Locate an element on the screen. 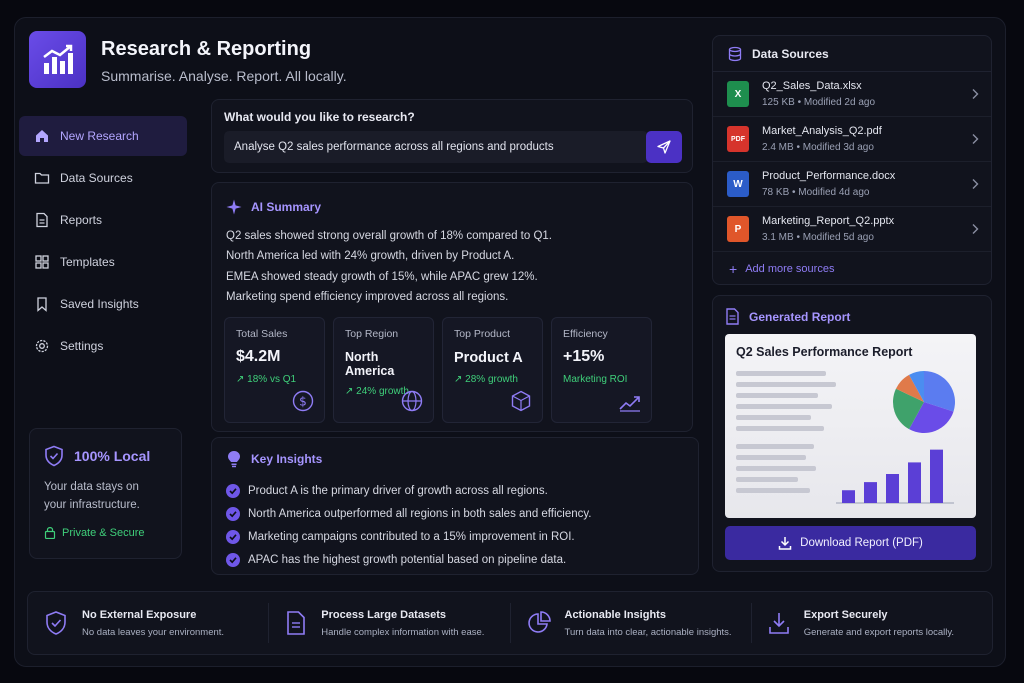 This screenshot has width=1024, height=683. metric-change: ↗ 18% vs Q1 is located at coordinates (266, 379).